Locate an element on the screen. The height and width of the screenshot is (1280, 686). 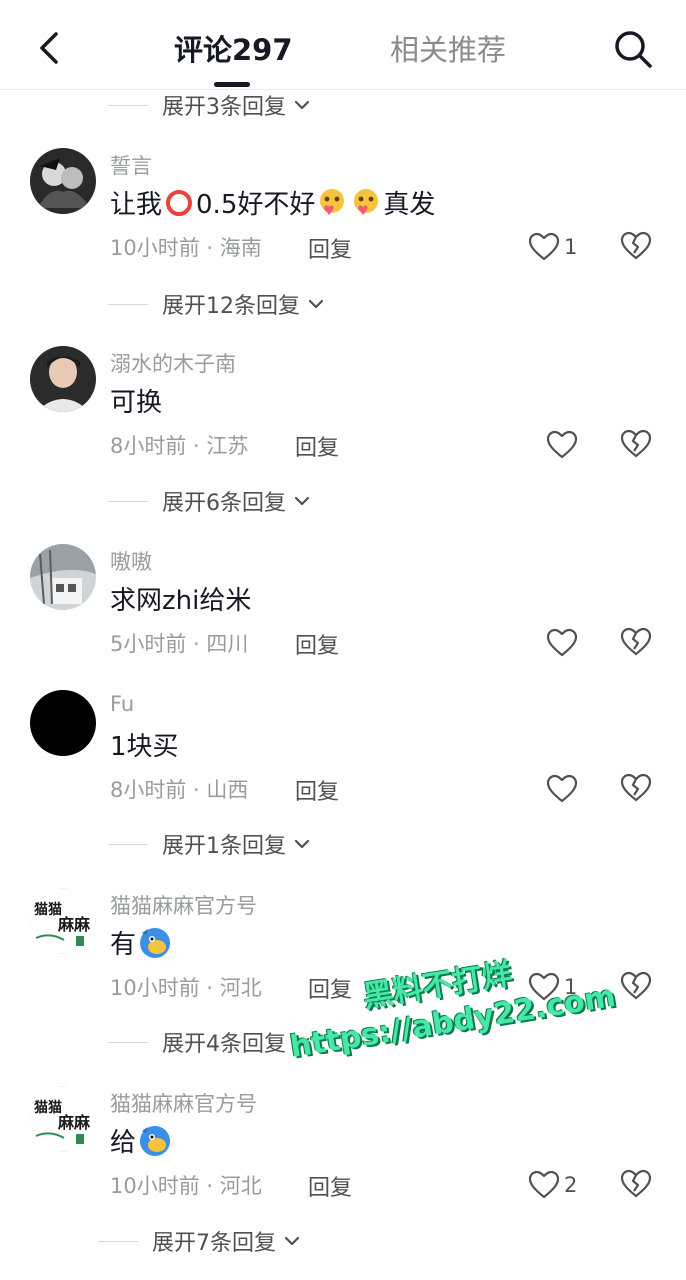
comment-meta: 8小时前 · 江苏 is located at coordinates (179, 446).